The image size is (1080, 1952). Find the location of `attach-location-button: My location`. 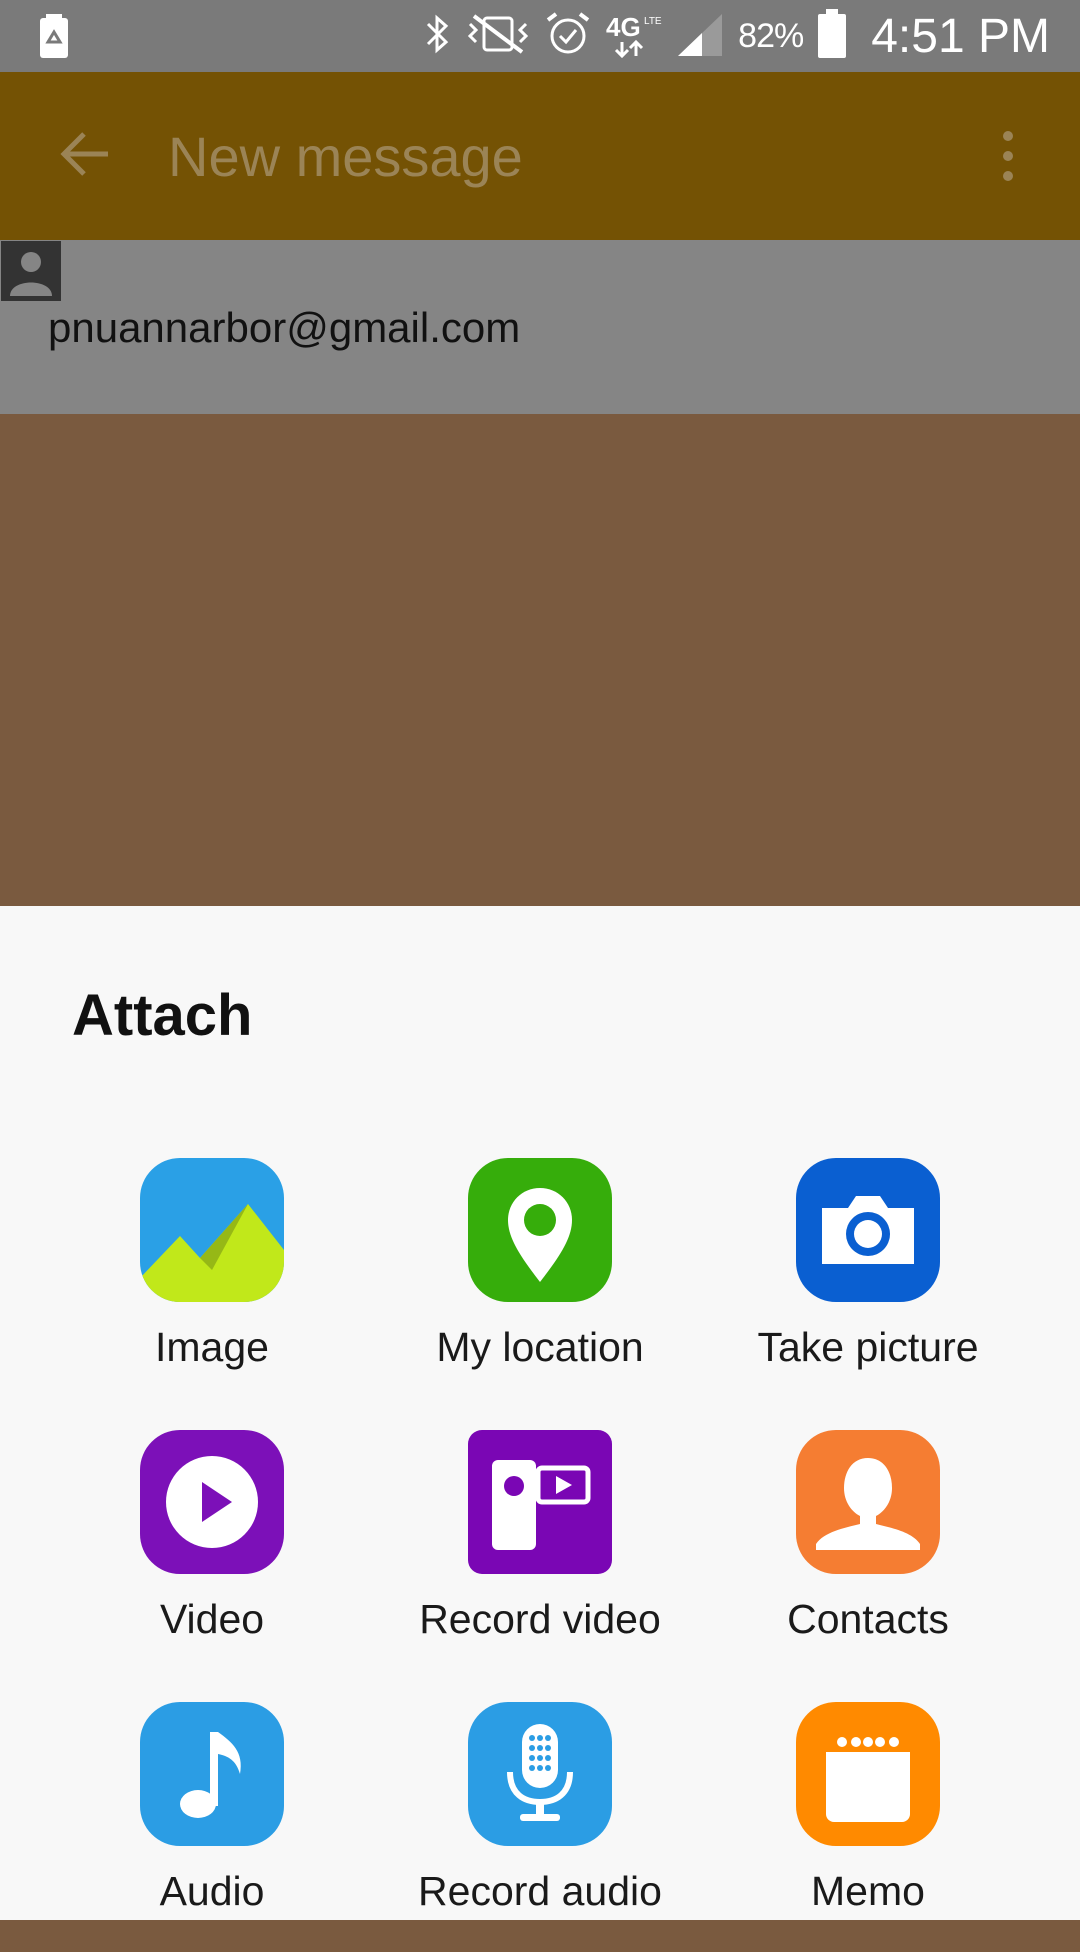

attach-location-button: My location is located at coordinates (540, 1283).